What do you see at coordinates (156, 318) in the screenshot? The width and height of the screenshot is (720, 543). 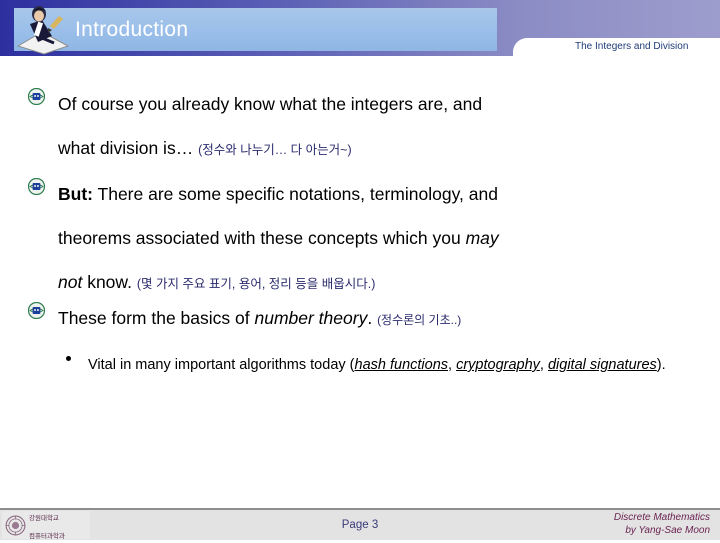 I see `bullet-line-text: These form the basics of` at bounding box center [156, 318].